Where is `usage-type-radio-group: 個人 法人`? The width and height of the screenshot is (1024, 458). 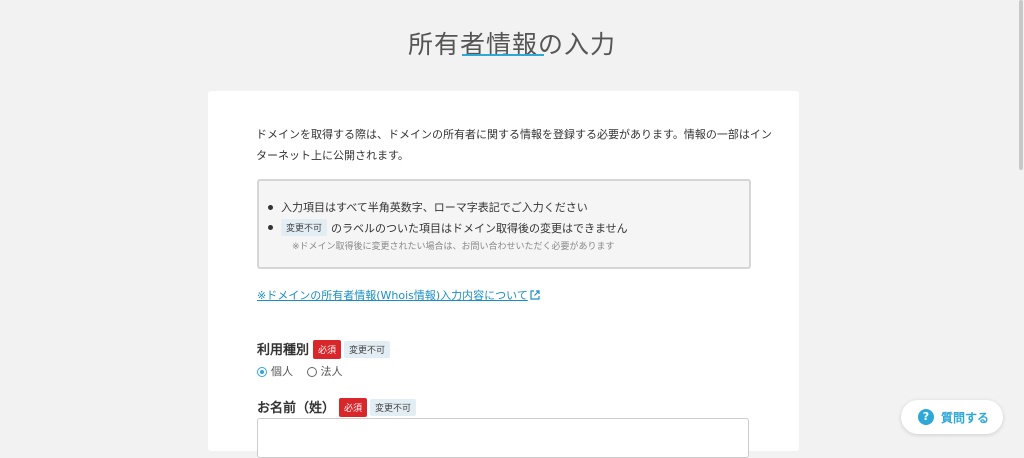
usage-type-radio-group: 個人 法人 is located at coordinates (305, 371).